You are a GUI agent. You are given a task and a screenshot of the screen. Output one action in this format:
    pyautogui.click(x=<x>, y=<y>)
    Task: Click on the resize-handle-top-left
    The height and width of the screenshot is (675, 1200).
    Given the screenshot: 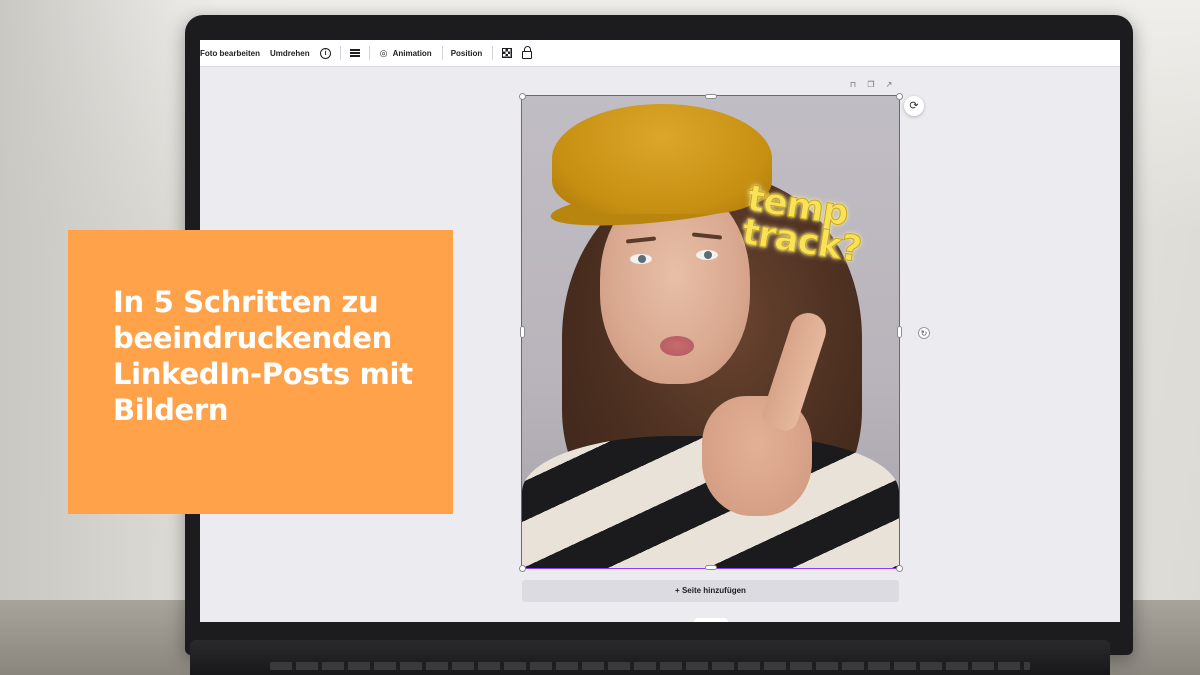 What is the action you would take?
    pyautogui.click(x=522, y=96)
    